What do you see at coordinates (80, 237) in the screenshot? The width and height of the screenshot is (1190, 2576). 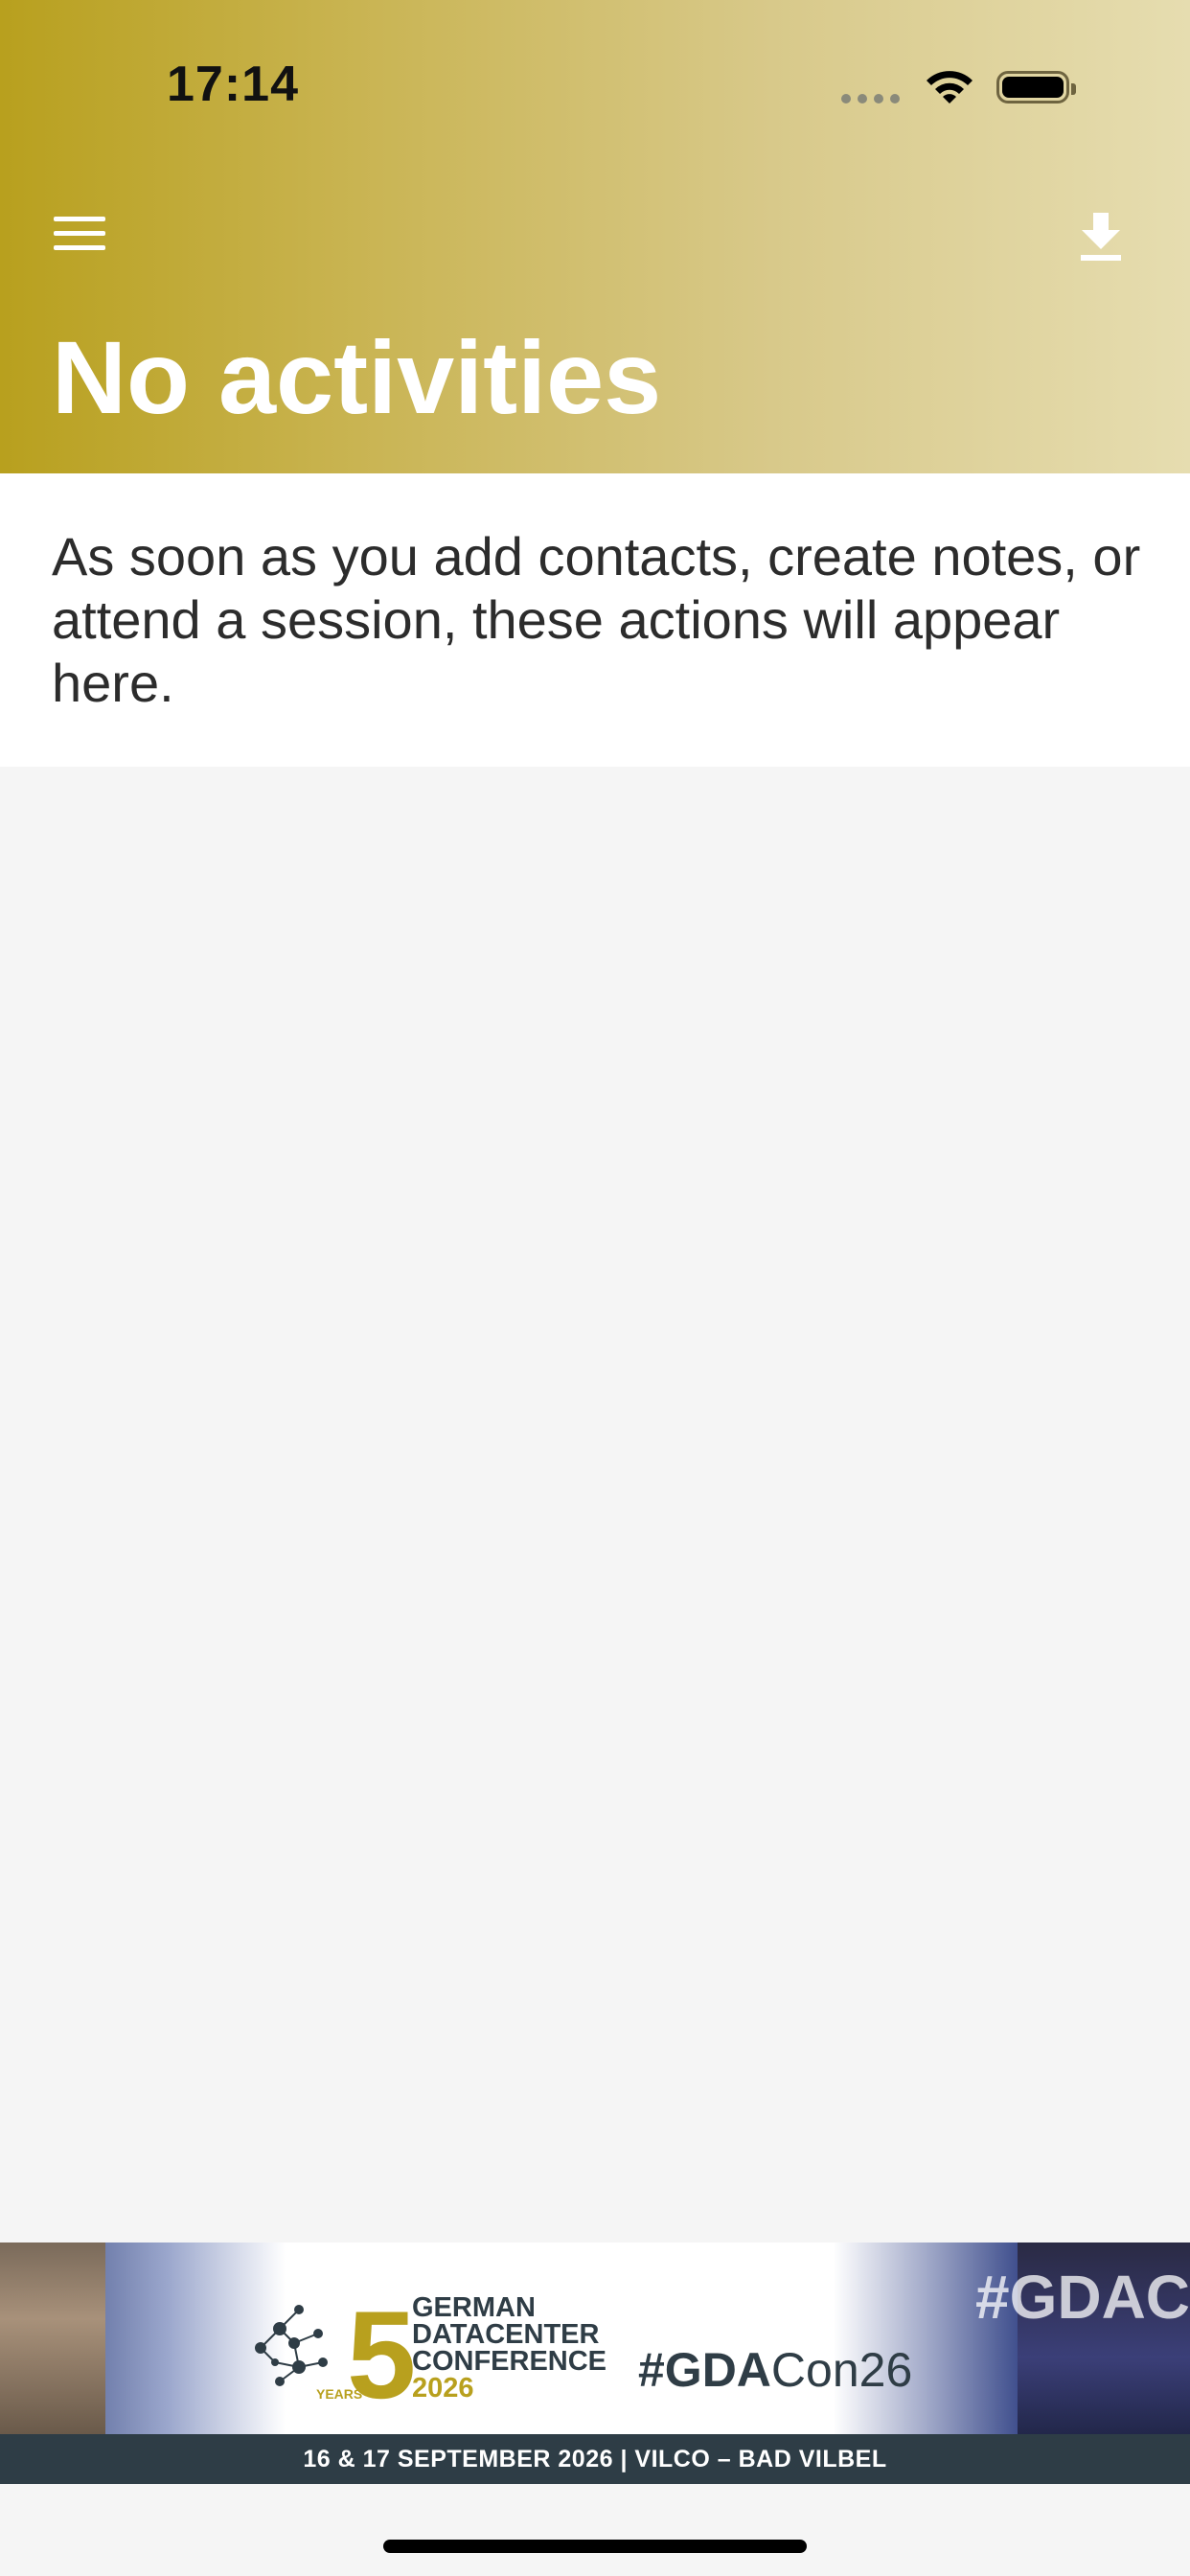 I see `hamburger-menu-icon` at bounding box center [80, 237].